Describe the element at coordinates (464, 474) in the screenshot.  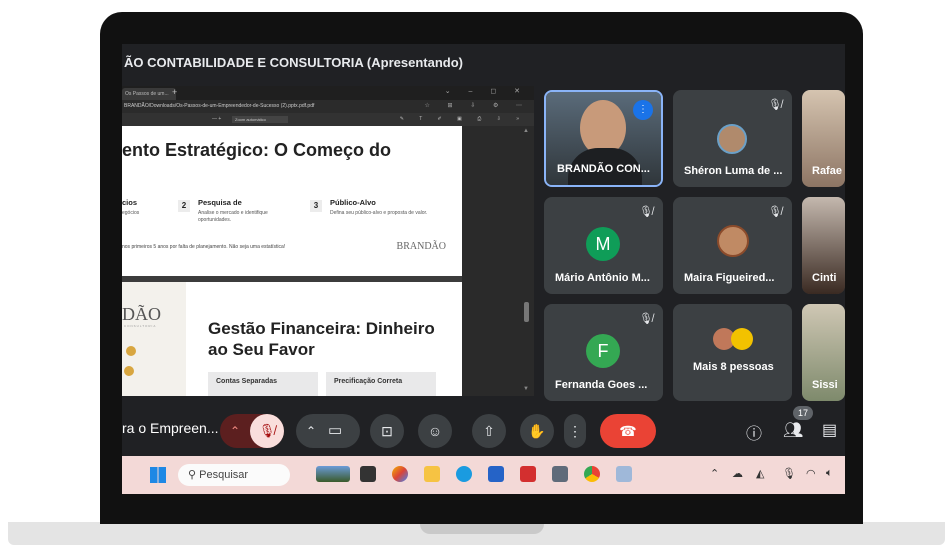
I see `edge-icon` at that location.